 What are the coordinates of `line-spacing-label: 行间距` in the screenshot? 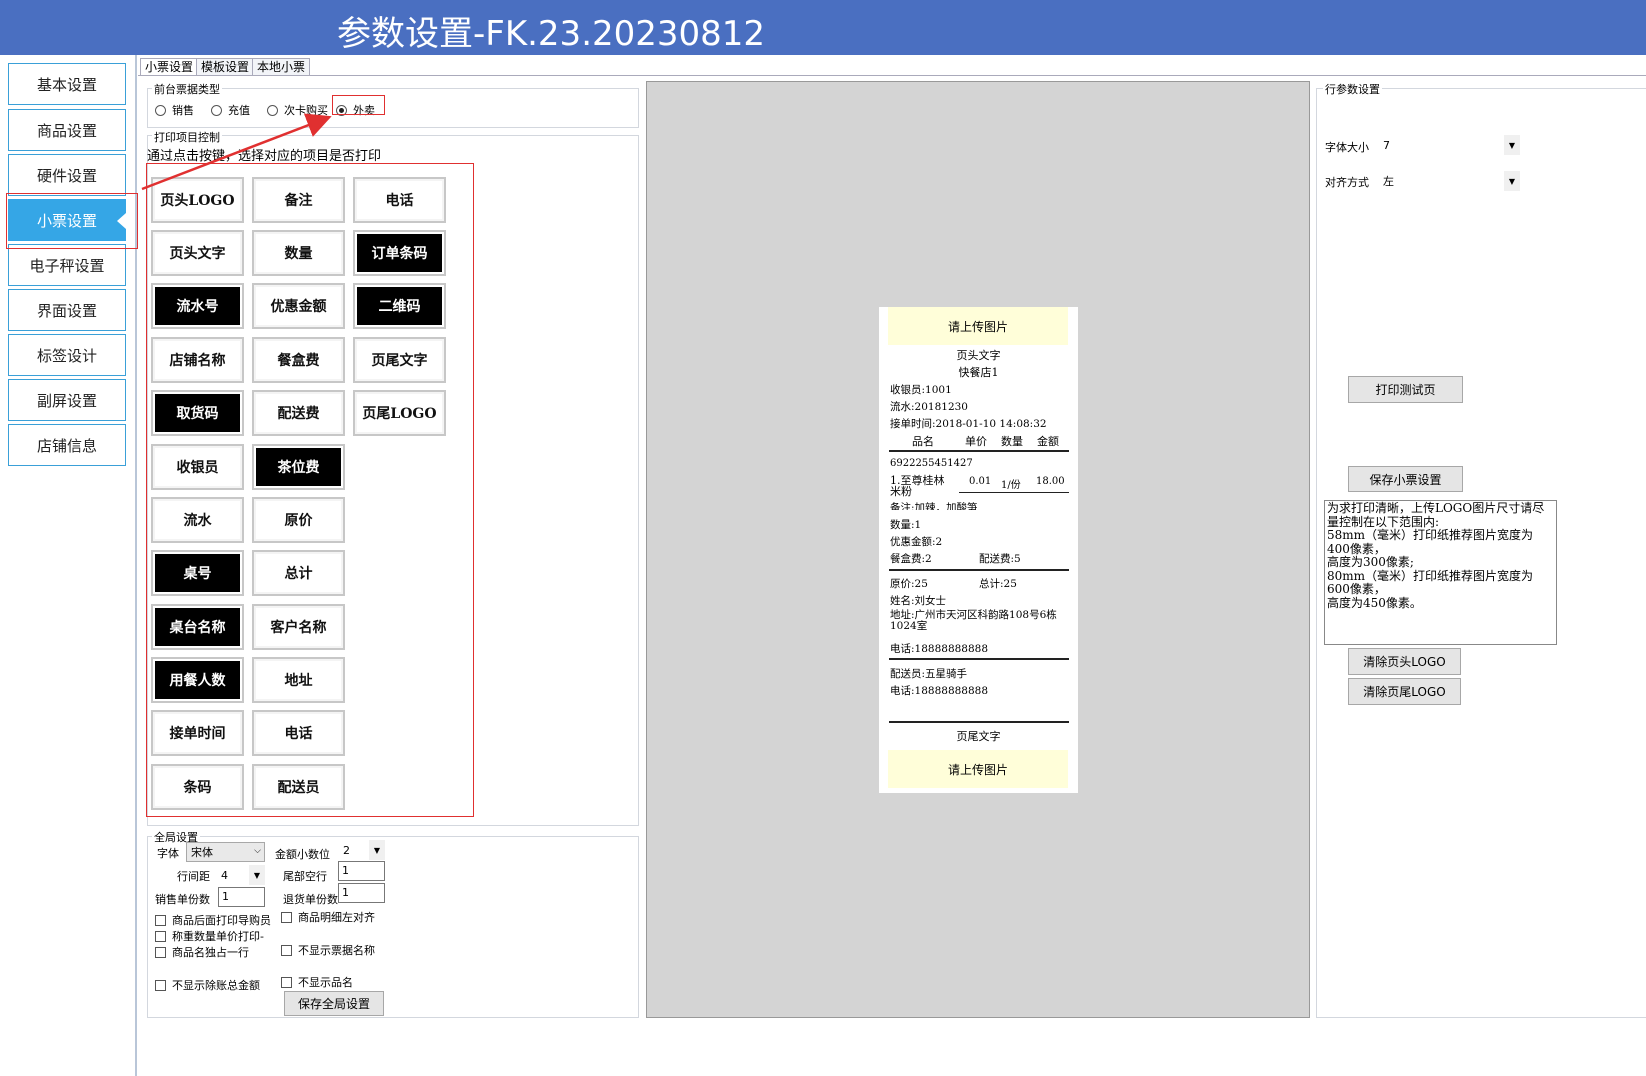 It's located at (193, 876).